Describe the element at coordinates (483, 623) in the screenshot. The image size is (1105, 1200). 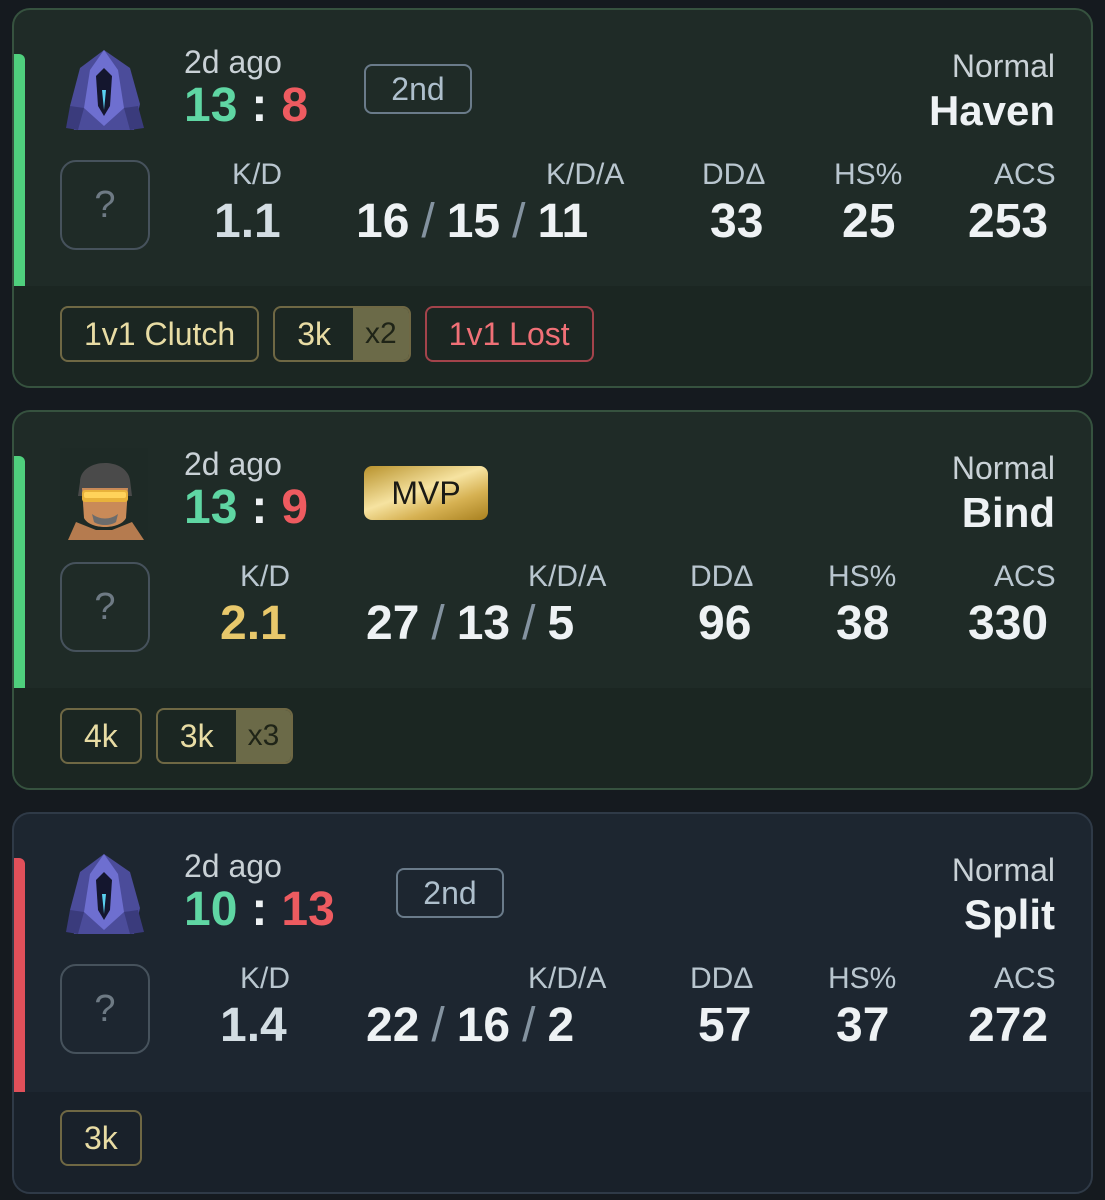
I see `deaths: 13` at that location.